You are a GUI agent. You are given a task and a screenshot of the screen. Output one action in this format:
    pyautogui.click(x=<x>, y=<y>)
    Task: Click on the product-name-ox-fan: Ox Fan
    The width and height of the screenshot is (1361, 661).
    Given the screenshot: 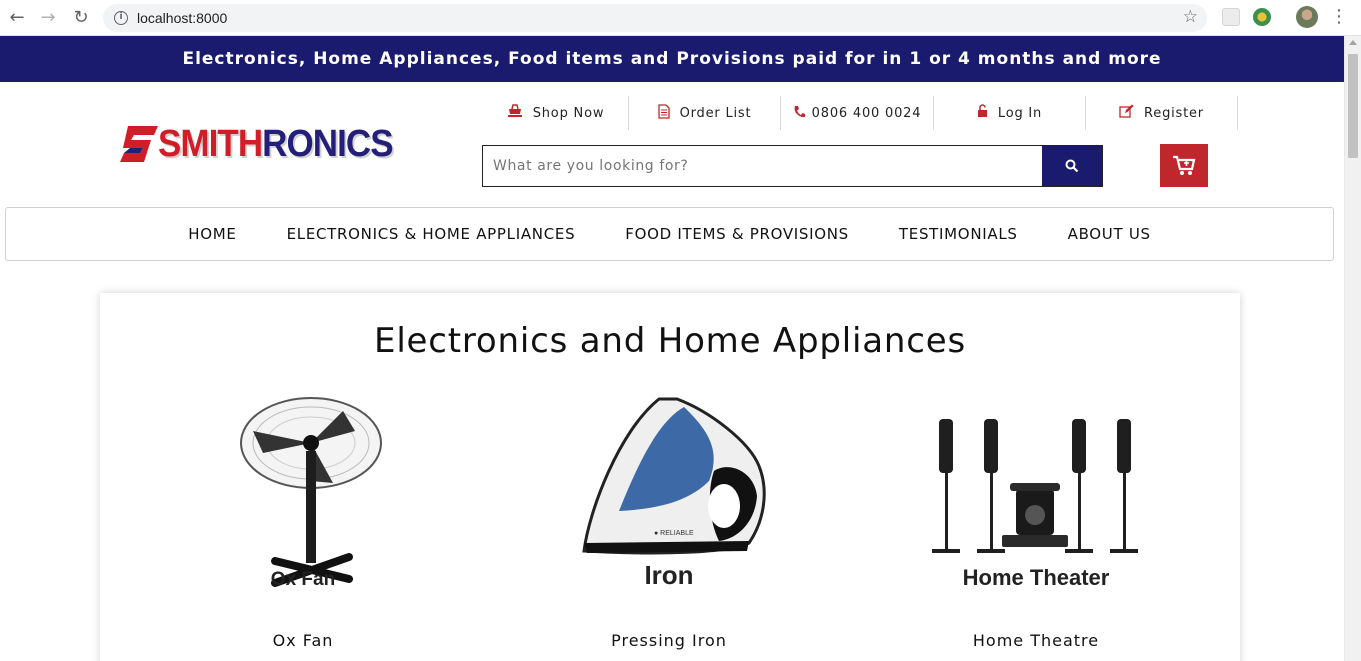 What is the action you would take?
    pyautogui.click(x=303, y=640)
    